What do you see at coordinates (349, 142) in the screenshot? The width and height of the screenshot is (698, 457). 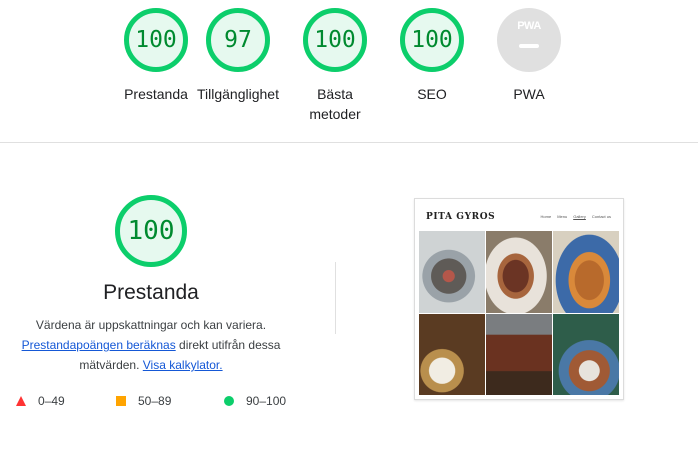 I see `section-divider` at bounding box center [349, 142].